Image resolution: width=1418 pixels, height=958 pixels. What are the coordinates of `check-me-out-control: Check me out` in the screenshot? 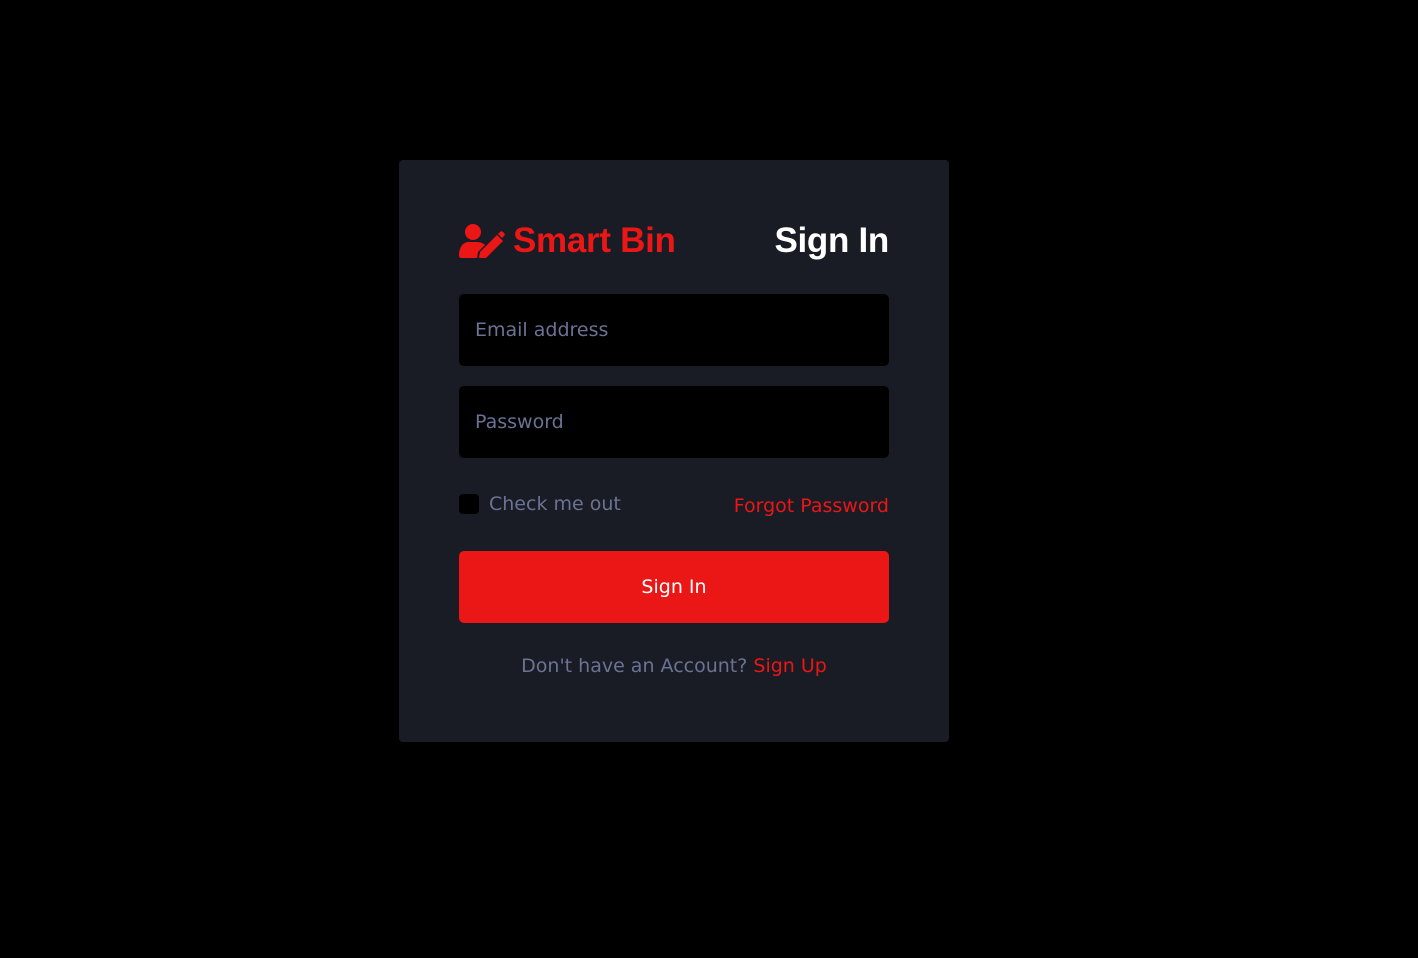 It's located at (540, 504).